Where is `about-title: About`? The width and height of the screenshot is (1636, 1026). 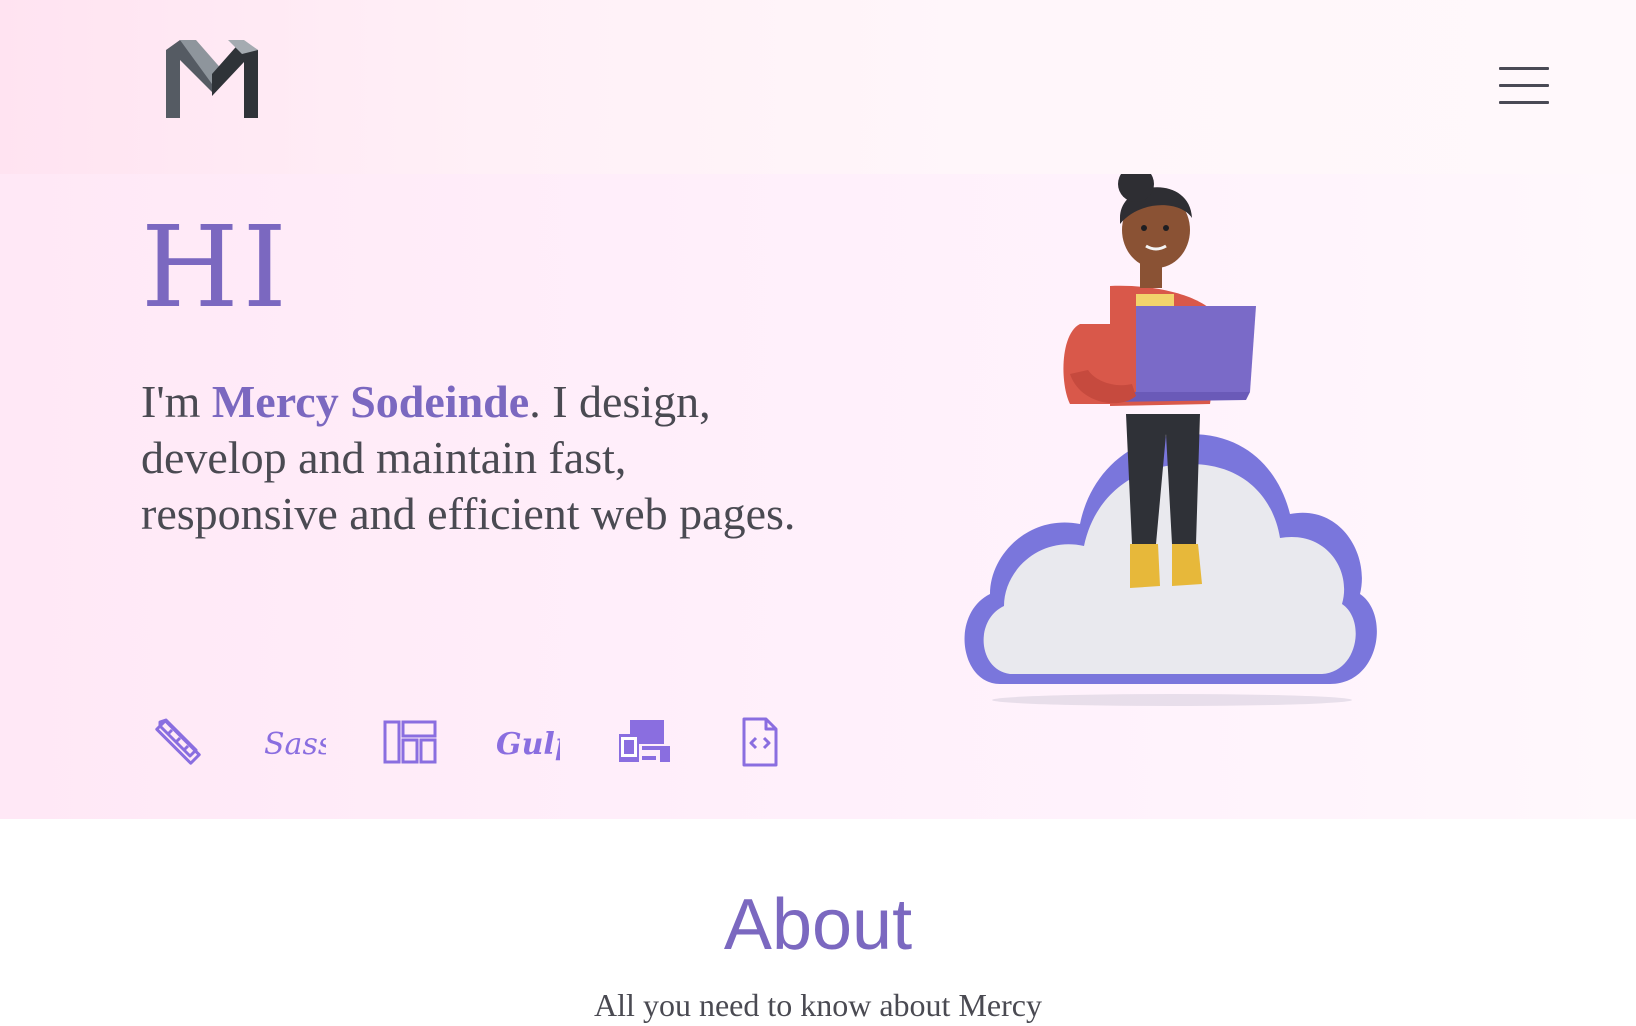 about-title: About is located at coordinates (818, 925).